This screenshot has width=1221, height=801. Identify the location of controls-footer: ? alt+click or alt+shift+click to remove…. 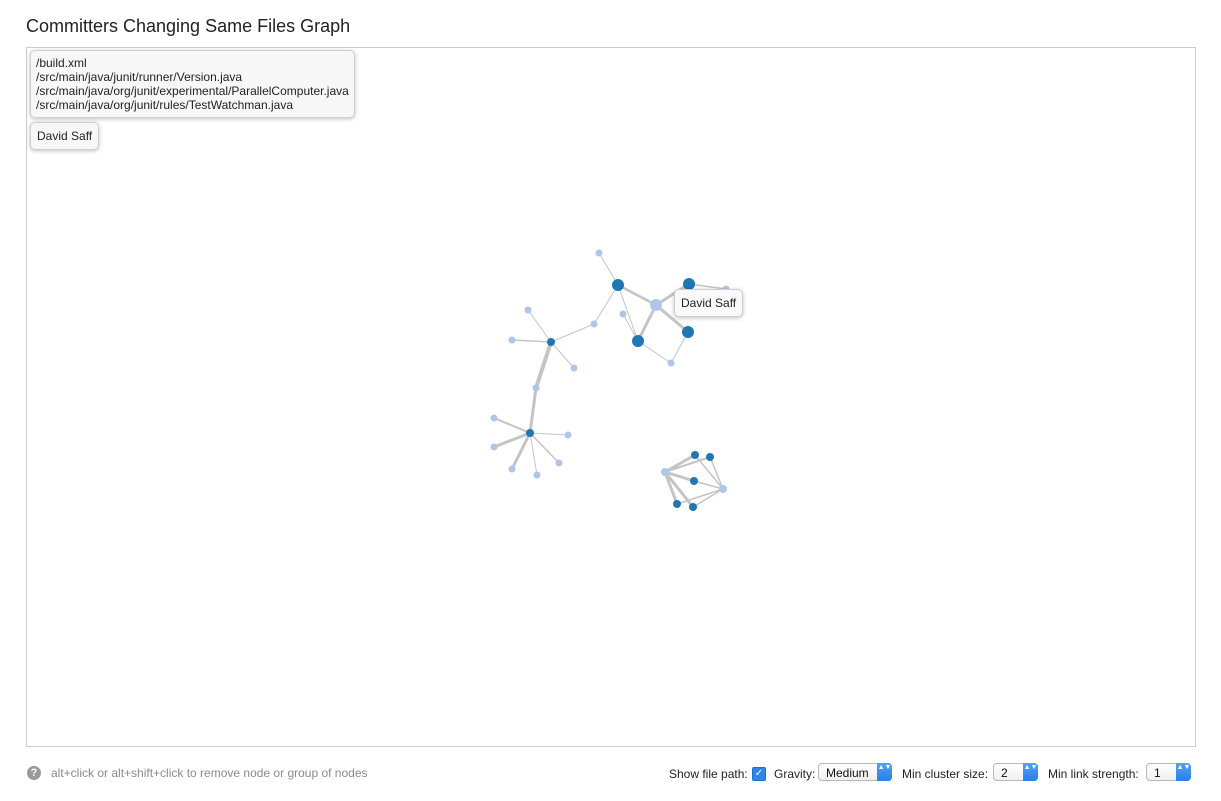
(610, 774).